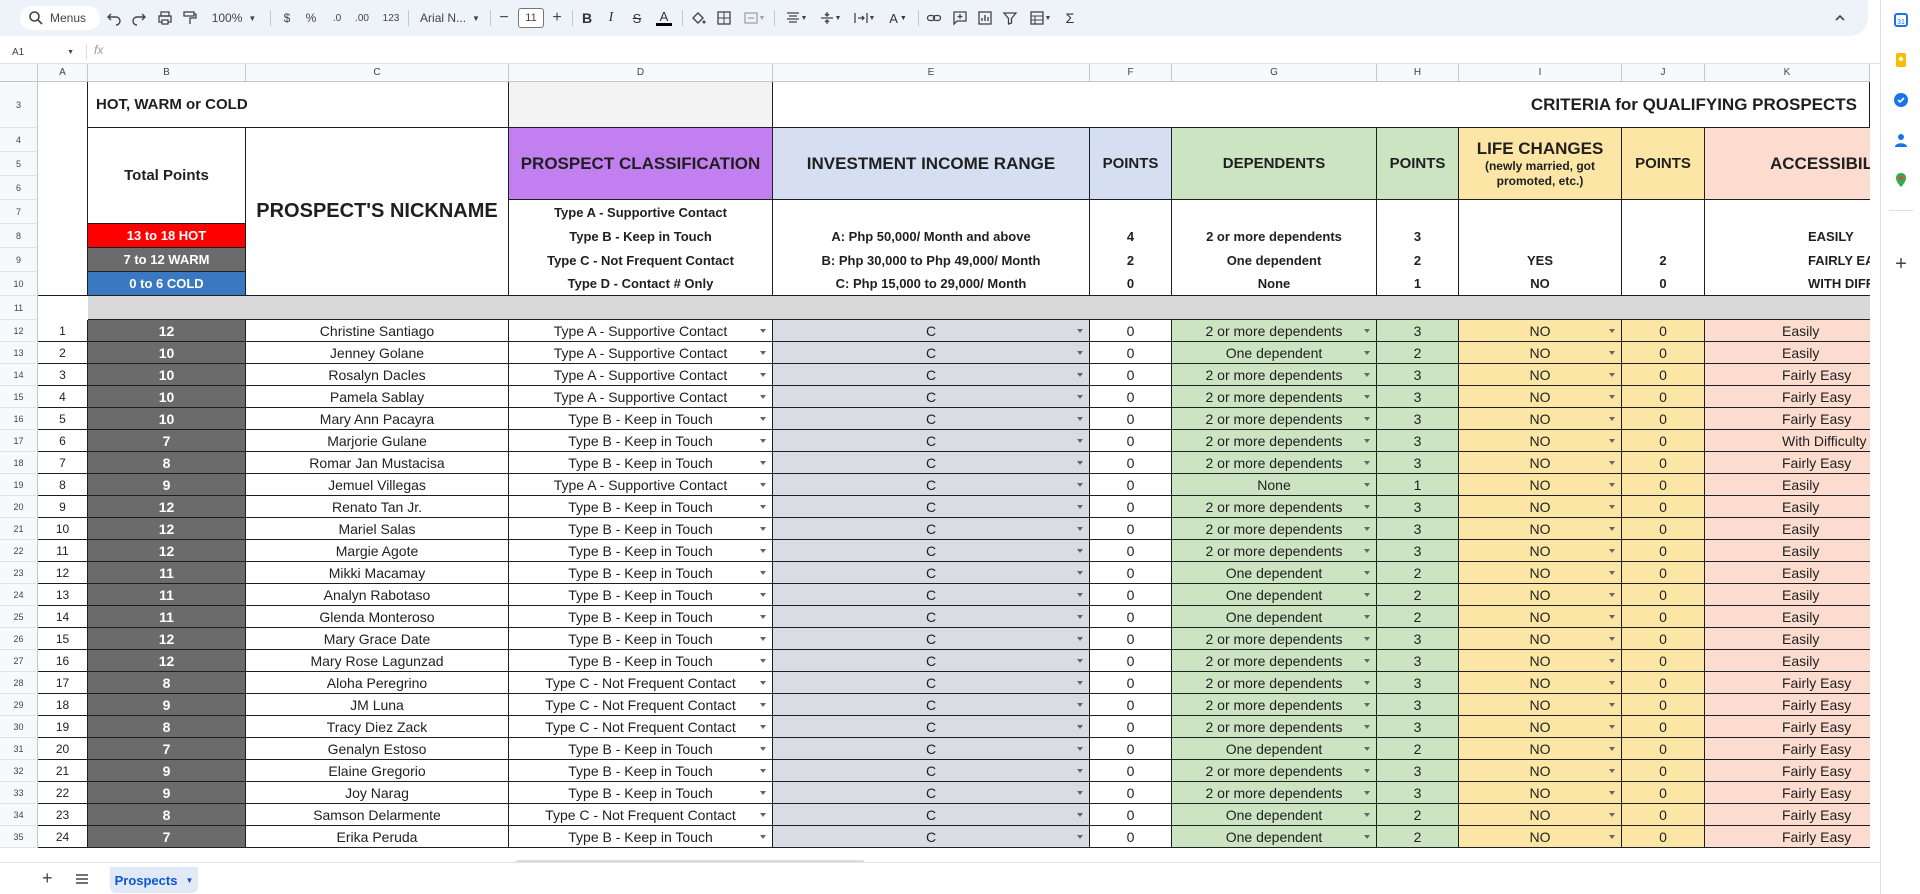 This screenshot has height=894, width=1920. Describe the element at coordinates (114, 18) in the screenshot. I see `undo-button` at that location.